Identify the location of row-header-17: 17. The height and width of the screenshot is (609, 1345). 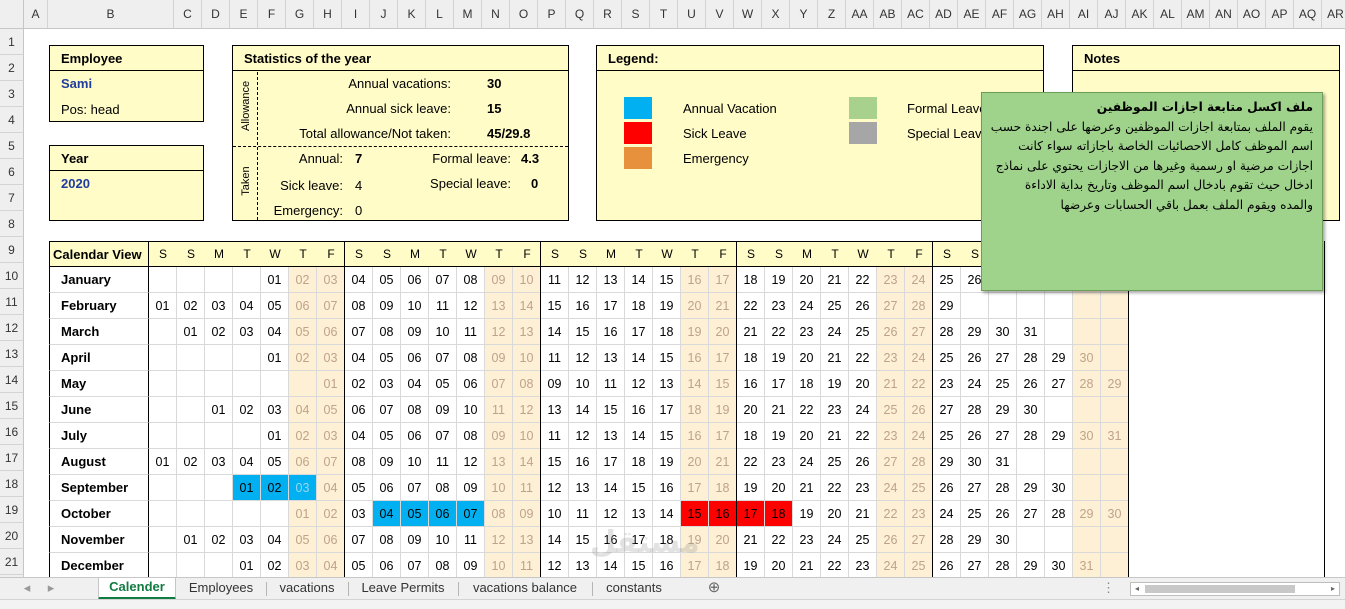
(12, 458).